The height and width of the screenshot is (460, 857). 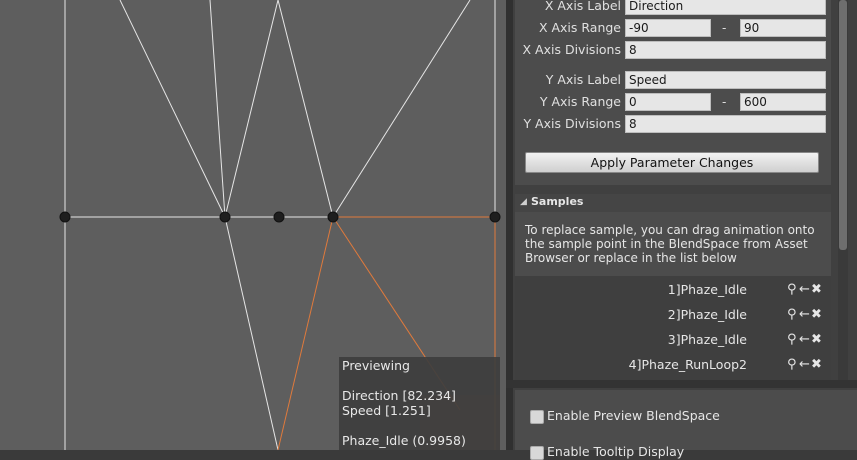 I want to click on y-axis-label-row: Y Axis Label Speed, so click(x=673, y=80).